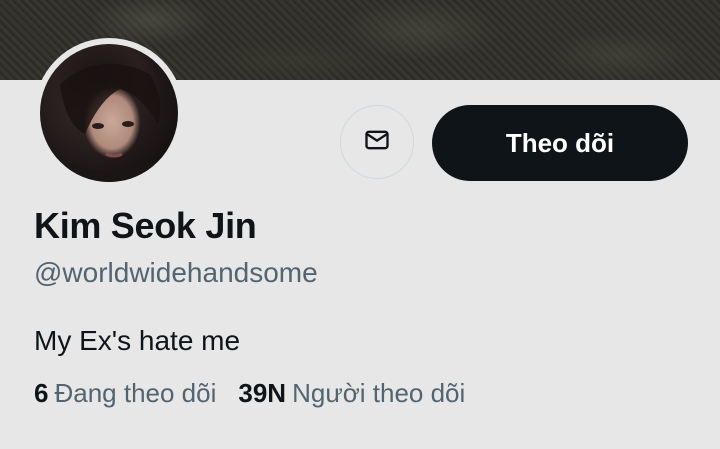 The height and width of the screenshot is (449, 720). I want to click on user-handle: @worldwidehandsome, so click(176, 272).